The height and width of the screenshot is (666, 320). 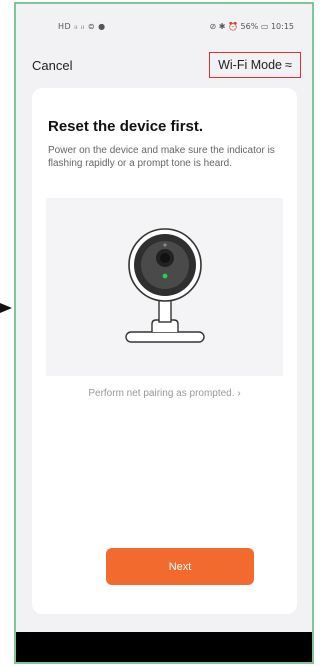 I want to click on wifi-mode-switch-icon: ≈, so click(x=288, y=65).